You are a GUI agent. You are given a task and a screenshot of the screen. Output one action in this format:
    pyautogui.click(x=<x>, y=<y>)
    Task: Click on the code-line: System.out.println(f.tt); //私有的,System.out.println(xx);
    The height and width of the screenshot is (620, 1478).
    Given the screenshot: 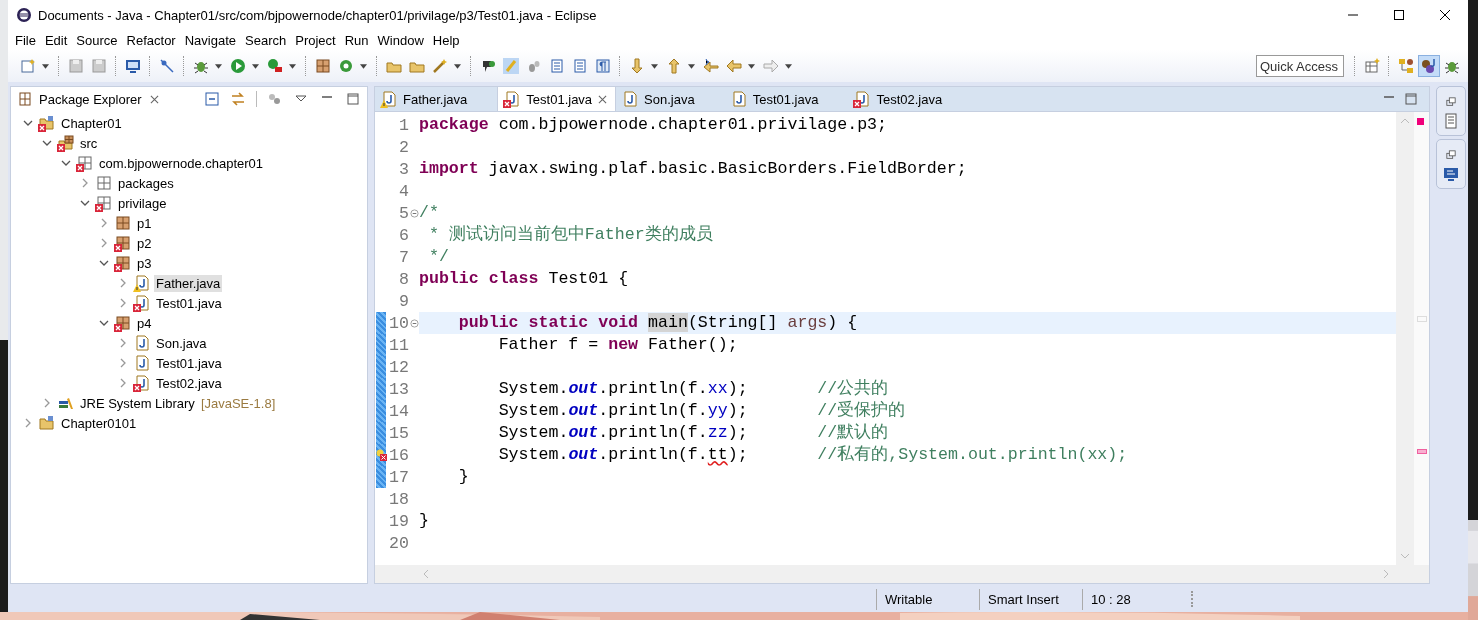 What is the action you would take?
    pyautogui.click(x=813, y=455)
    